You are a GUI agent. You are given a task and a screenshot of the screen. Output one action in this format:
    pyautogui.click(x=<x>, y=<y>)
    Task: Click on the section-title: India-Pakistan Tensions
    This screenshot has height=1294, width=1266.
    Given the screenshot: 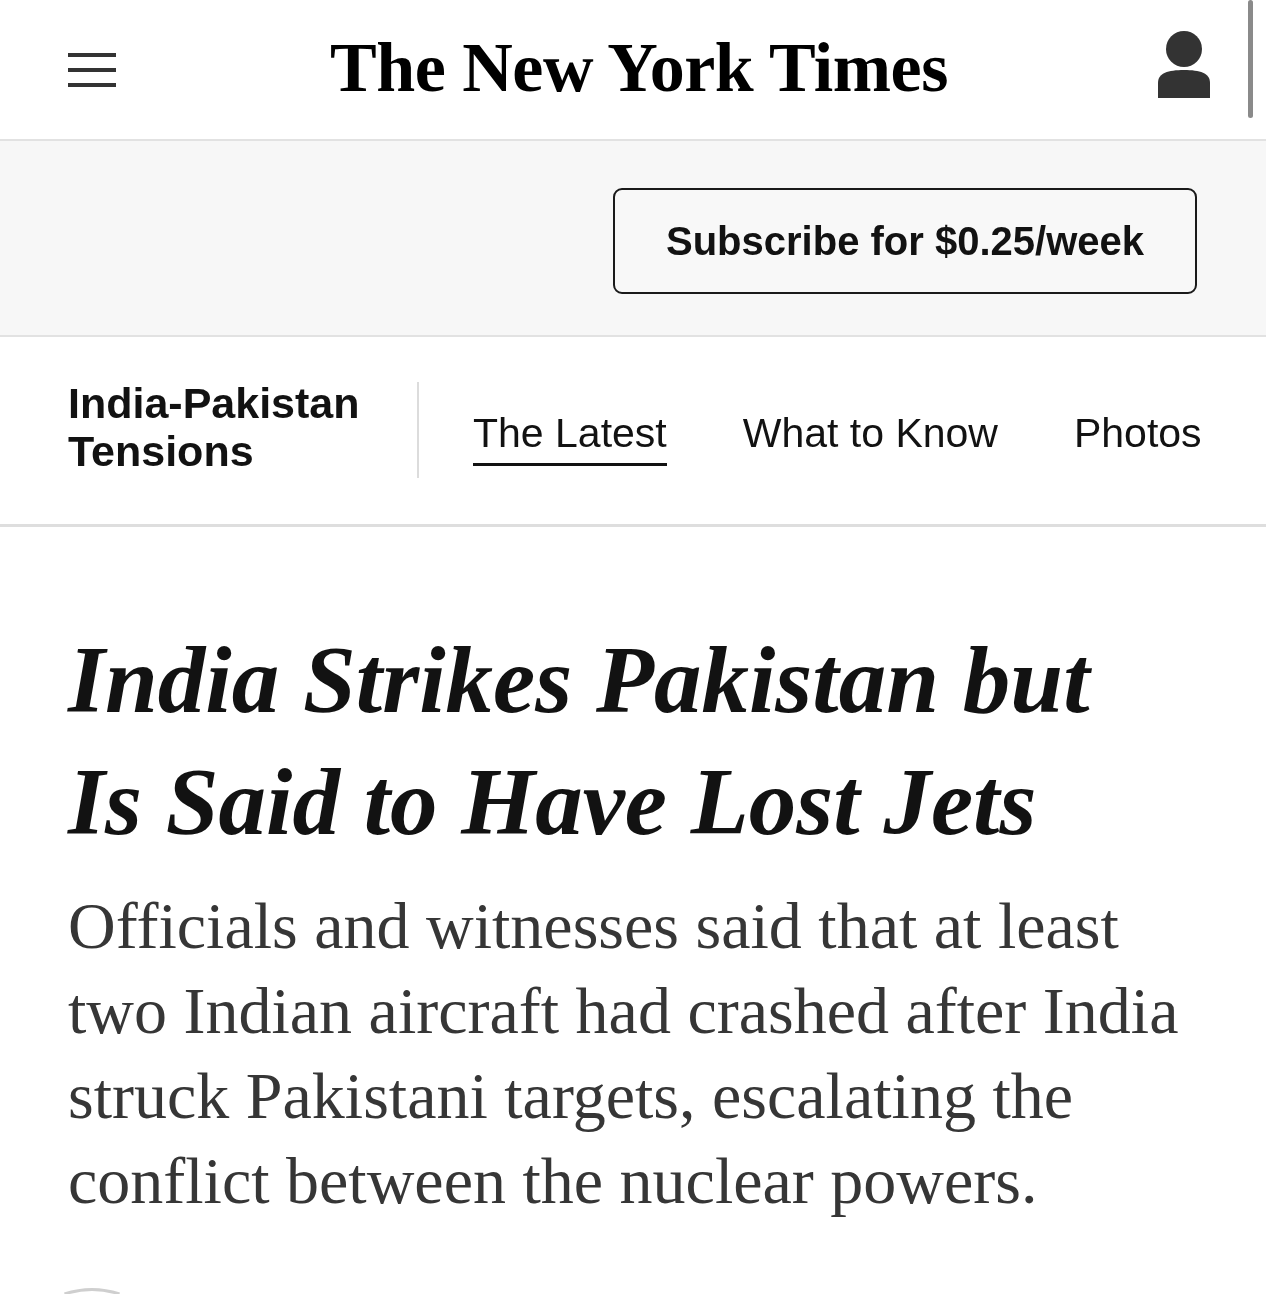 What is the action you would take?
    pyautogui.click(x=223, y=427)
    